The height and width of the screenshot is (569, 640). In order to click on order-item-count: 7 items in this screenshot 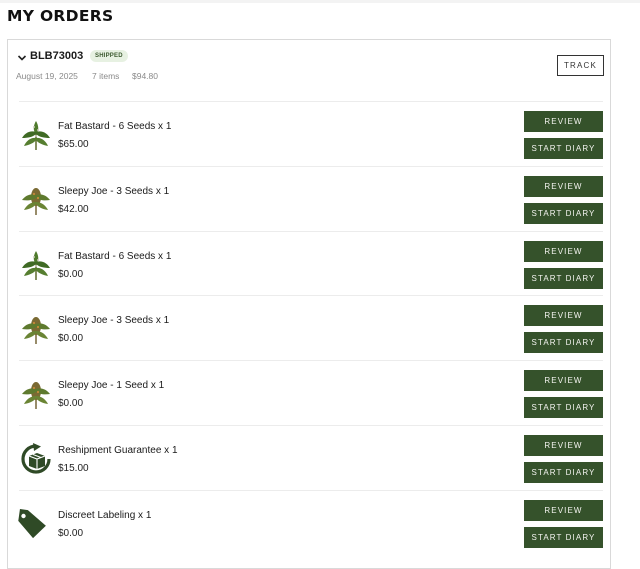, I will do `click(106, 76)`.